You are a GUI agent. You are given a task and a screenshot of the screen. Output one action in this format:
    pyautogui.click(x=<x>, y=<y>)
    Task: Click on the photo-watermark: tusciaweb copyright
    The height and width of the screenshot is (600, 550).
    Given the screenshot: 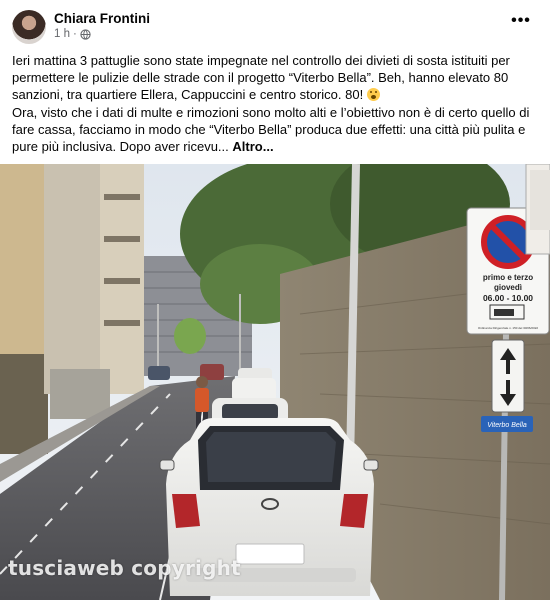 What is the action you would take?
    pyautogui.click(x=124, y=568)
    